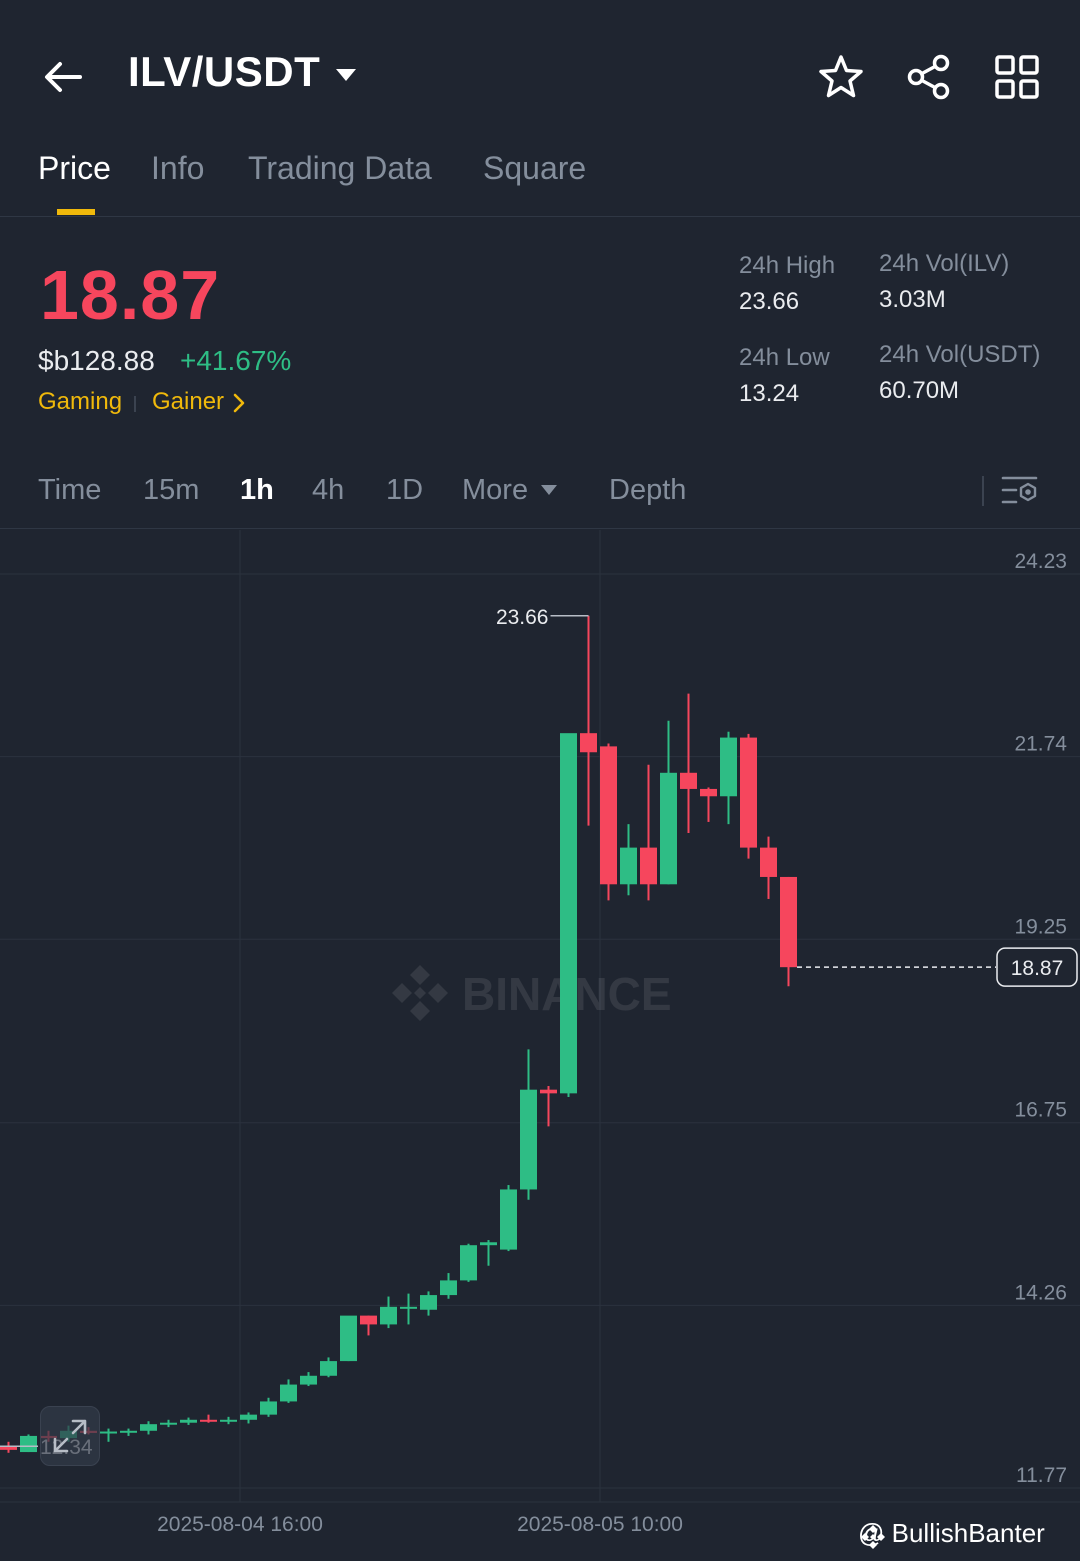 This screenshot has width=1080, height=1561. Describe the element at coordinates (522, 617) in the screenshot. I see `high-marker-label: 23.66` at that location.